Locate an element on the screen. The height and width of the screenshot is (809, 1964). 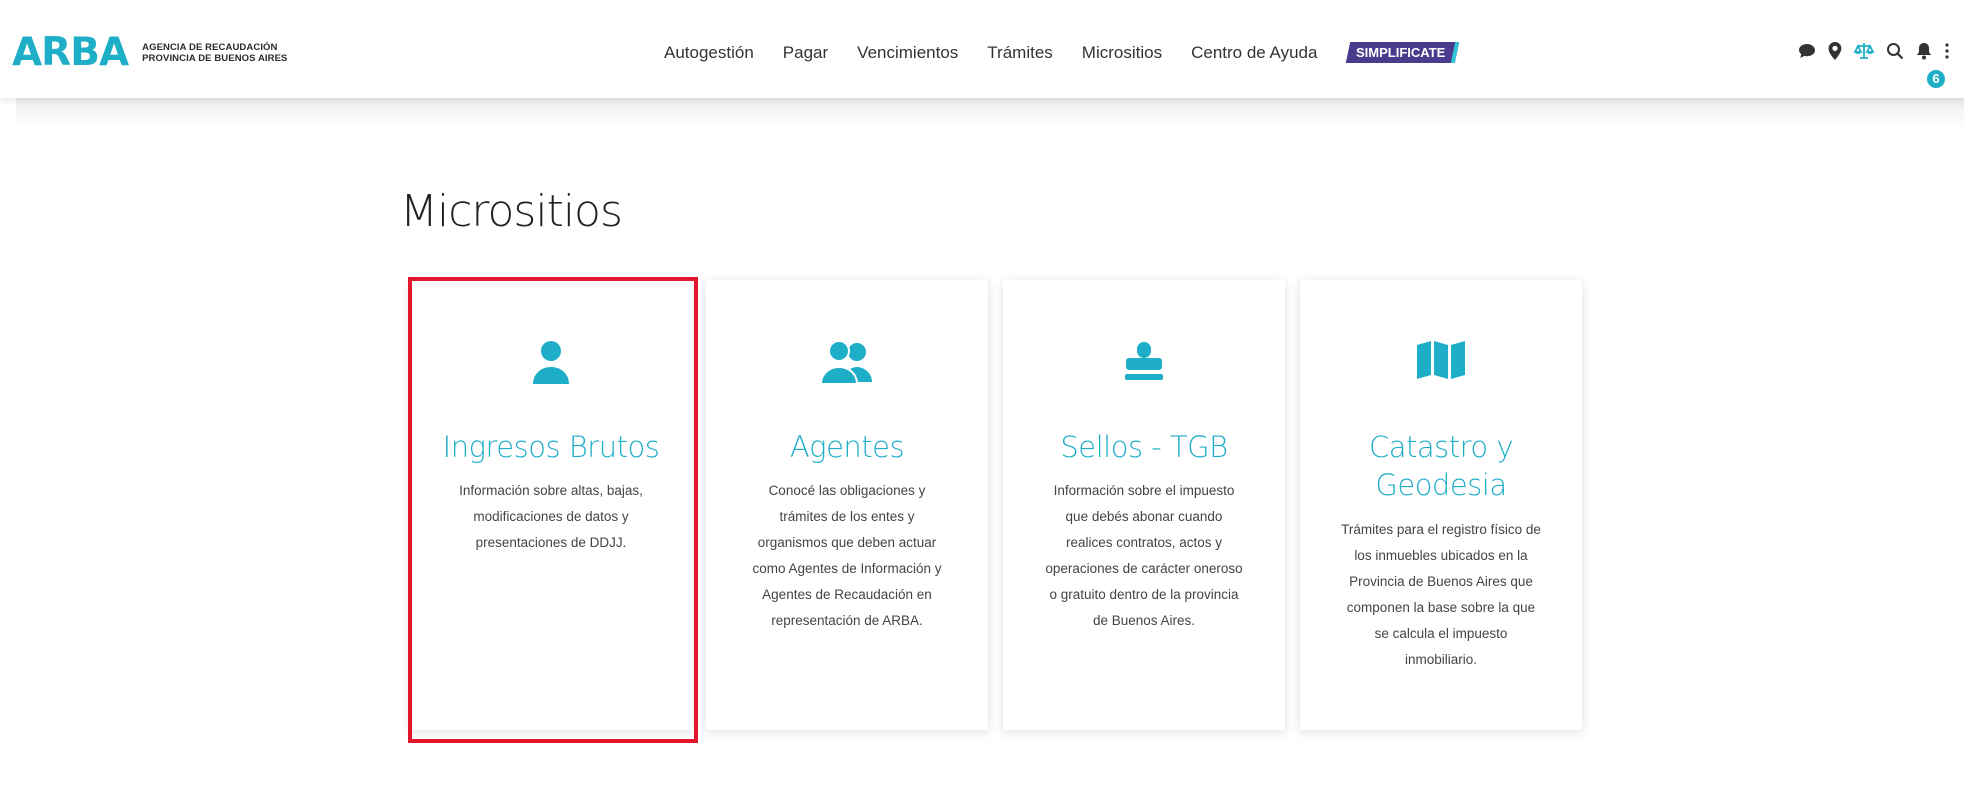
balance-icon is located at coordinates (1864, 51).